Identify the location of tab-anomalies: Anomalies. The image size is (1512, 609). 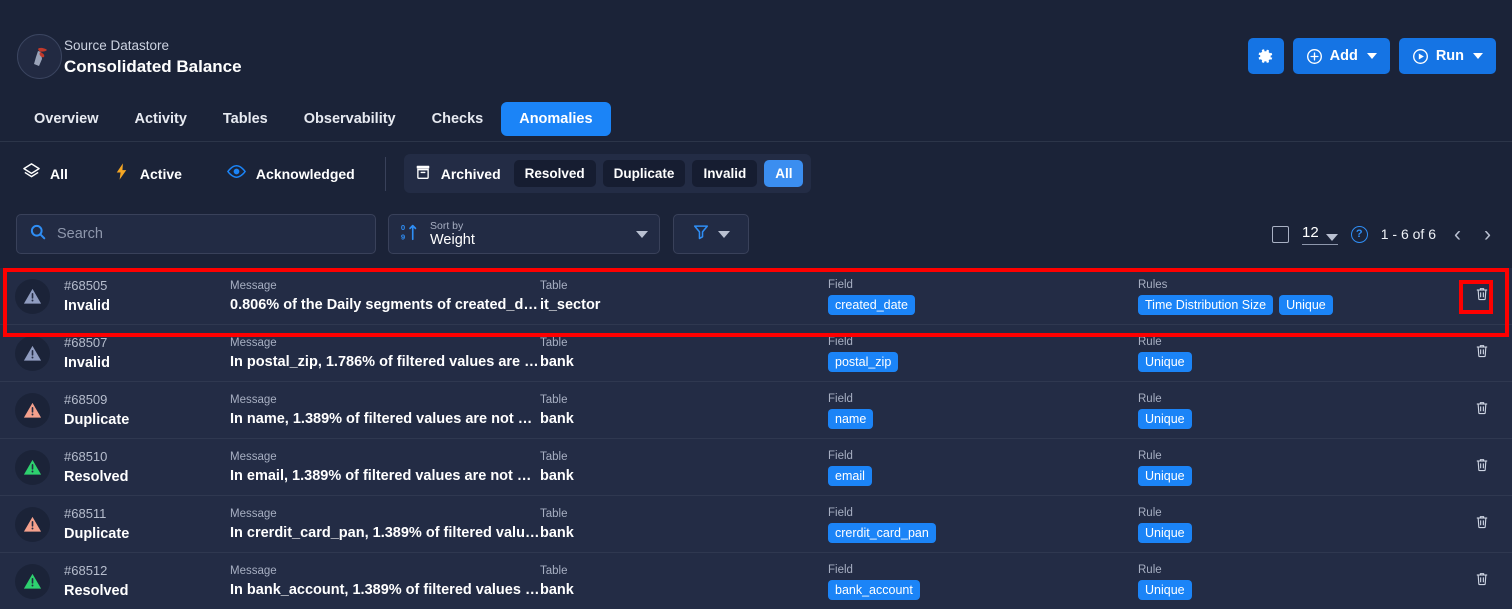
(556, 118).